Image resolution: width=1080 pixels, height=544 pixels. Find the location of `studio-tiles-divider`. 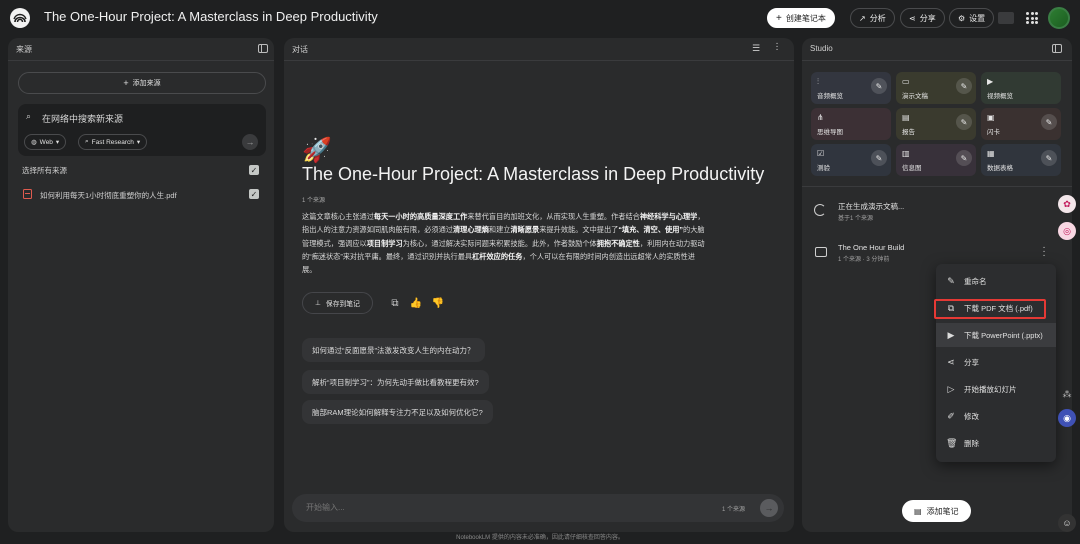

studio-tiles-divider is located at coordinates (937, 186).